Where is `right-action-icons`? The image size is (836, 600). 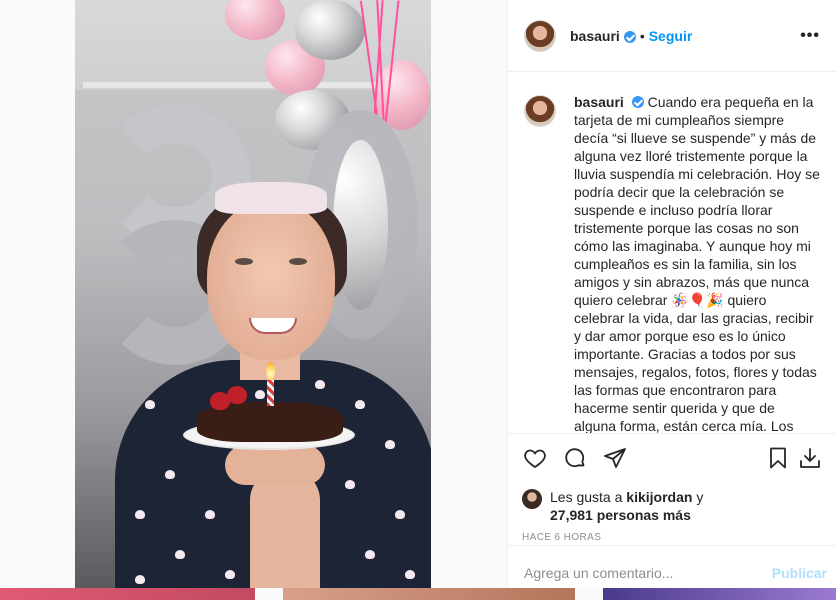
right-action-icons is located at coordinates (791, 458).